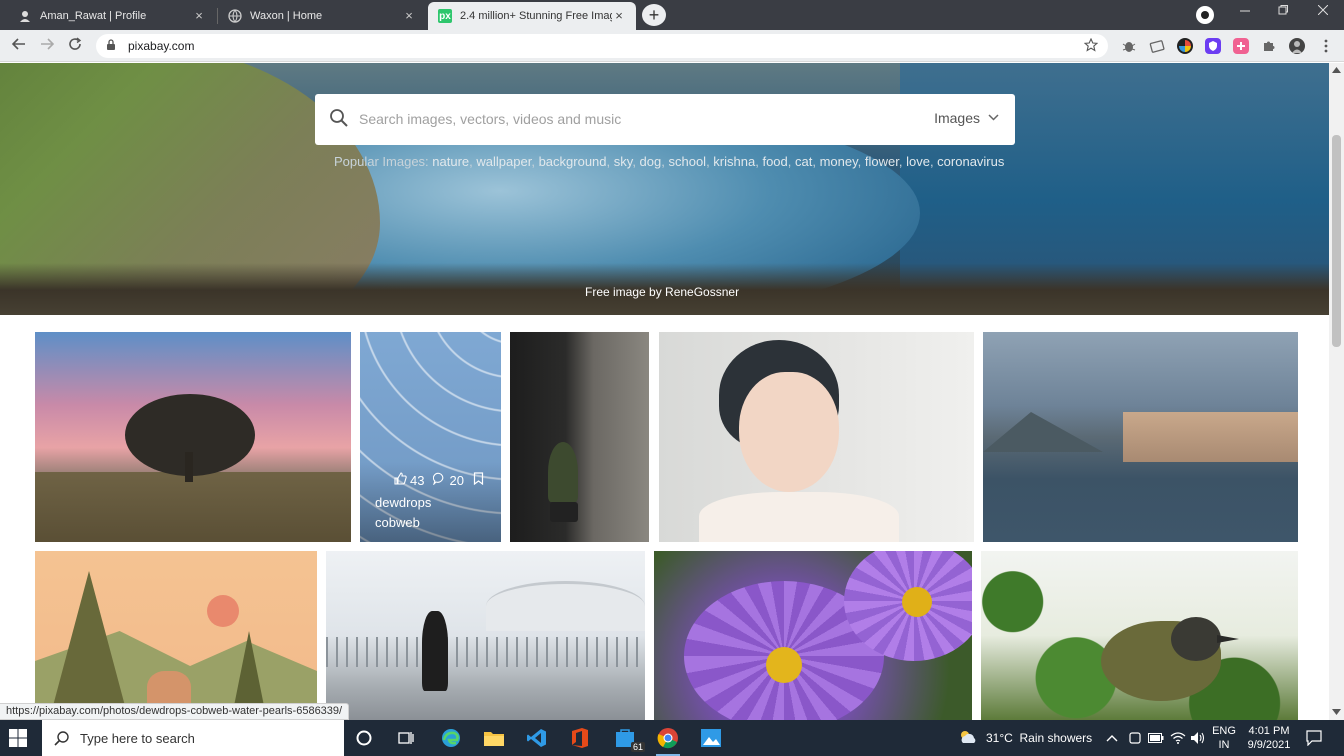 The image size is (1344, 756). I want to click on tab-title: Waxon | Home, so click(286, 16).